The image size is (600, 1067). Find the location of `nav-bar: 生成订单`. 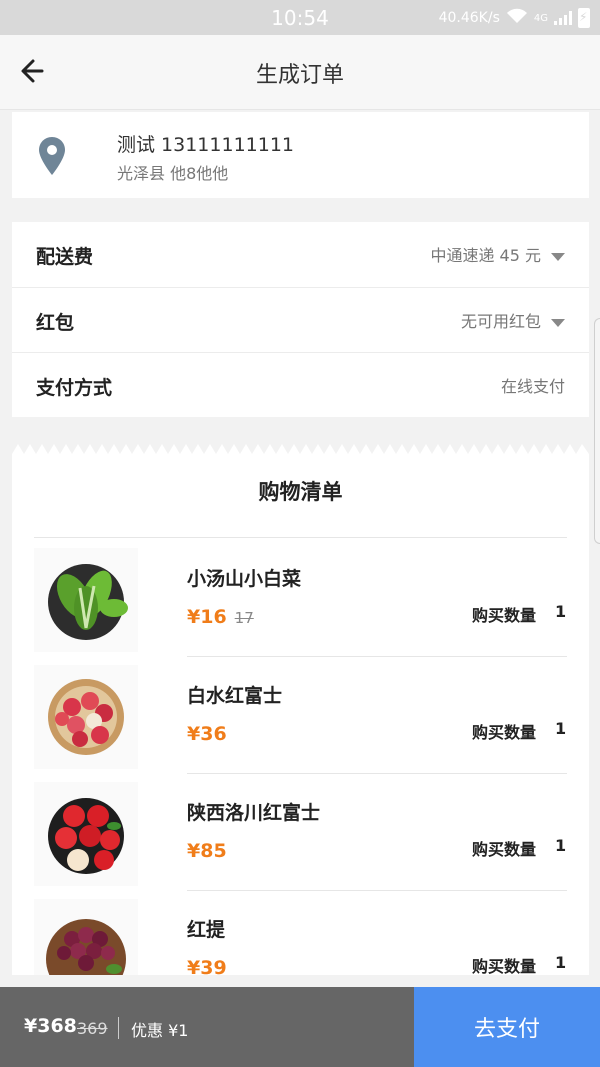

nav-bar: 生成订单 is located at coordinates (300, 72).